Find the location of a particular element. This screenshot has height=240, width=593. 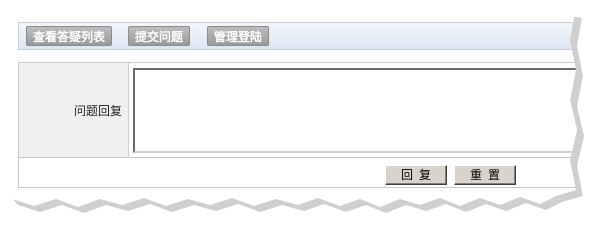

reset-button: 重置 is located at coordinates (485, 175).